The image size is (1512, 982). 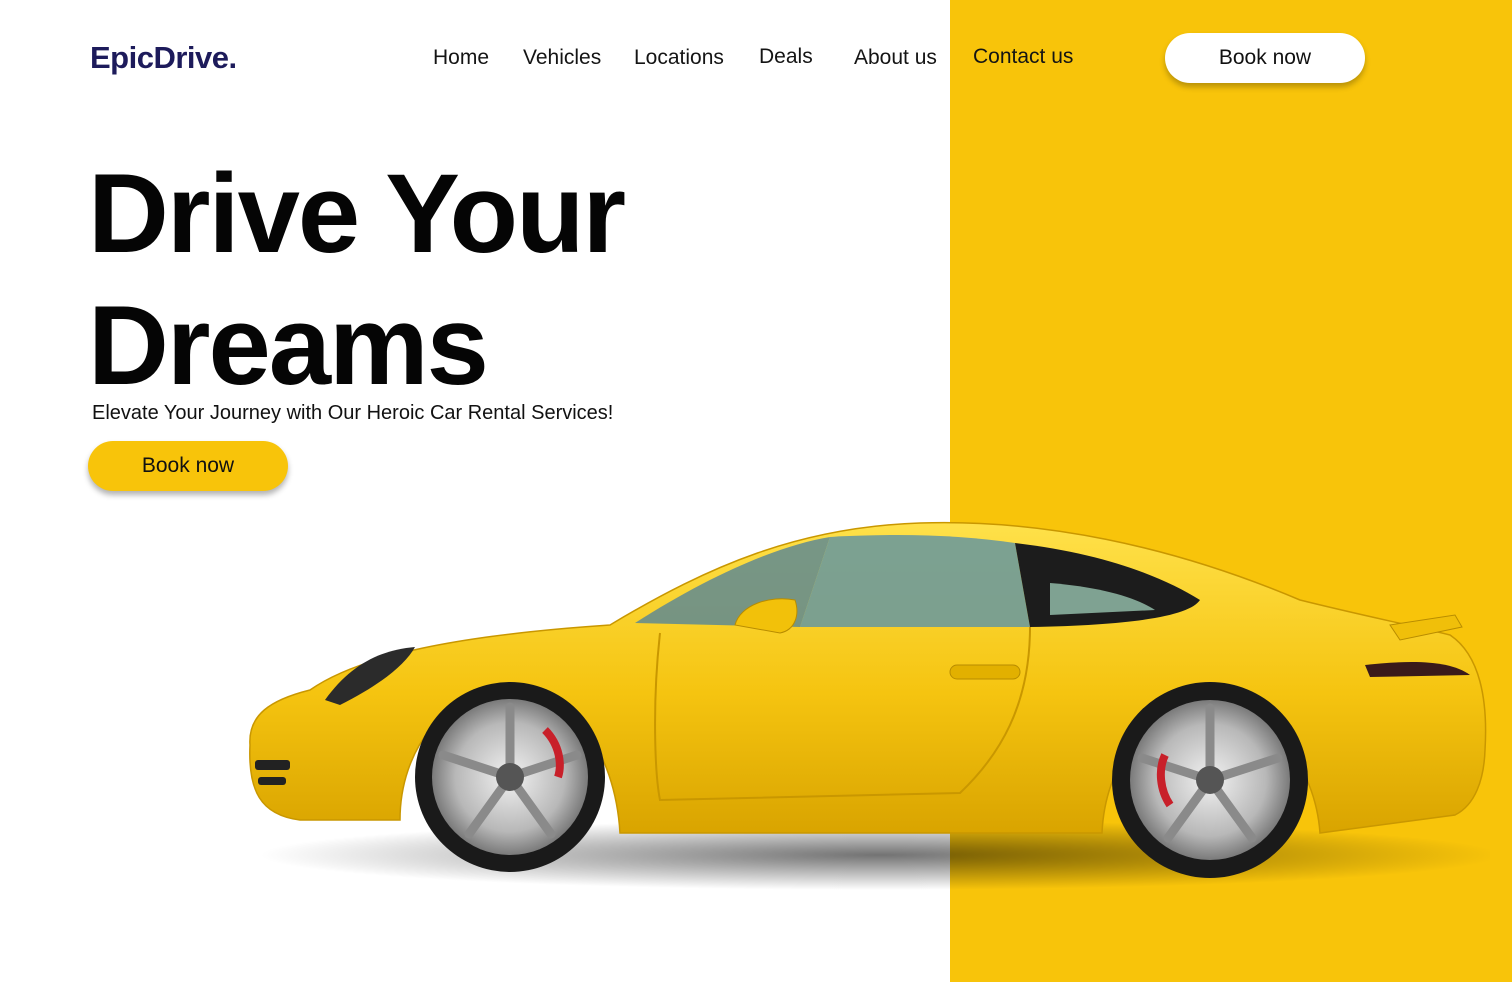 What do you see at coordinates (1265, 58) in the screenshot?
I see `header-book-now-button: Book now` at bounding box center [1265, 58].